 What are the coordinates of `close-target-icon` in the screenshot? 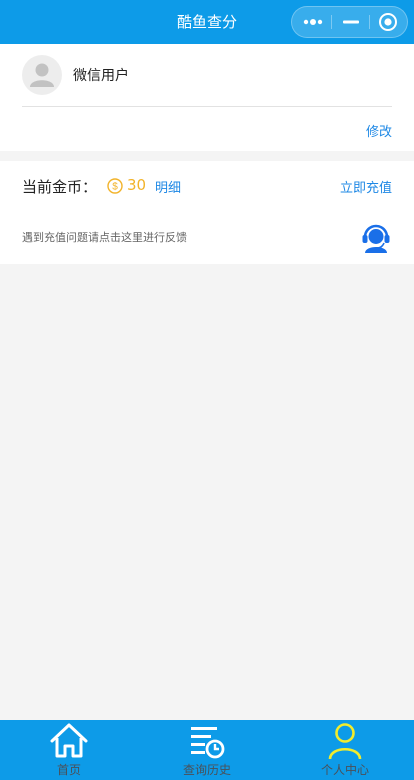 It's located at (388, 22).